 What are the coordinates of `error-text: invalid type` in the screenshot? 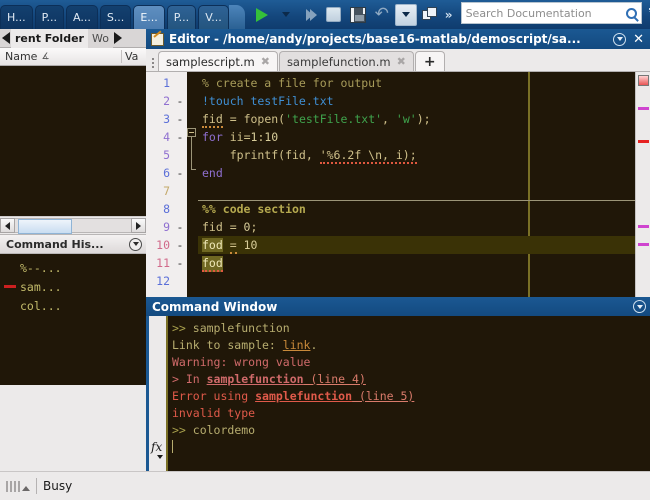 It's located at (214, 413).